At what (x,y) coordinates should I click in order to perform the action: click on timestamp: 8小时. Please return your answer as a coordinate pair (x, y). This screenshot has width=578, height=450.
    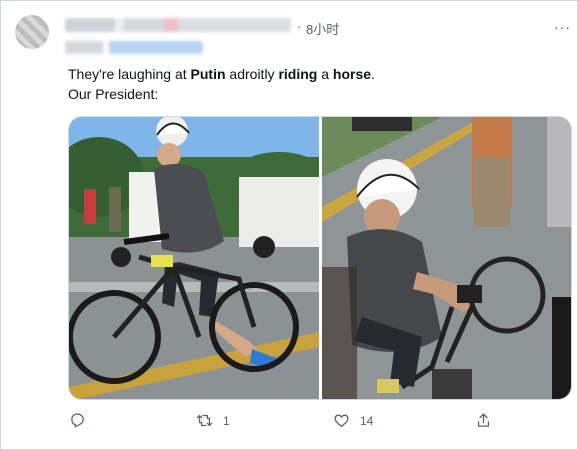
    Looking at the image, I should click on (322, 28).